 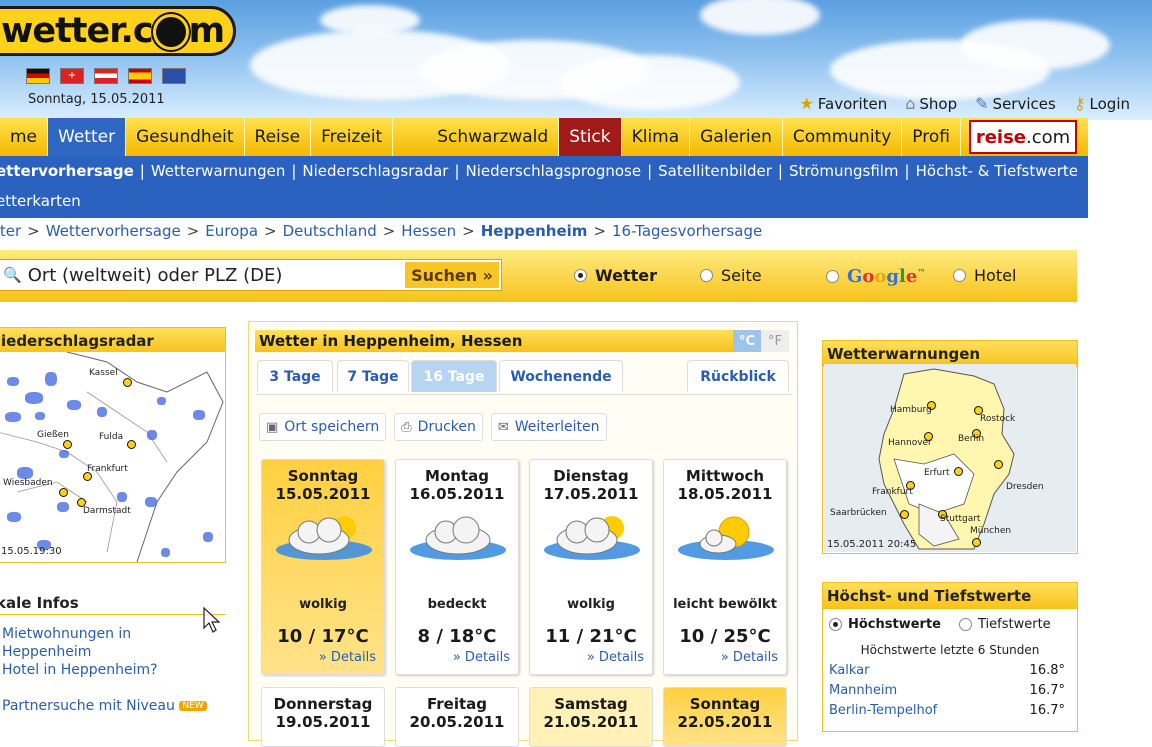 What do you see at coordinates (373, 376) in the screenshot?
I see `tab-7-tage: 7 Tage` at bounding box center [373, 376].